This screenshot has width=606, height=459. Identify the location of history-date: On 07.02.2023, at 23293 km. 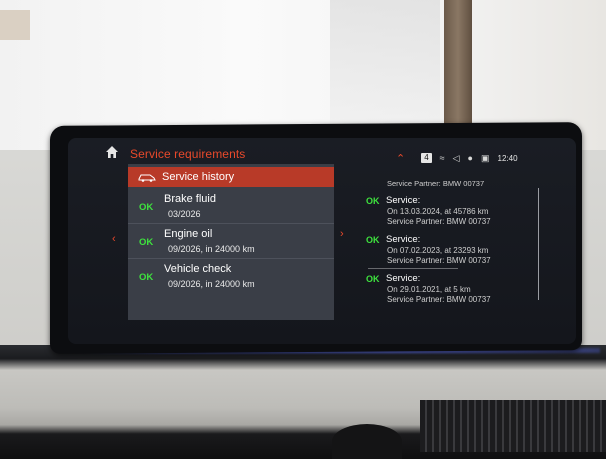
(438, 250).